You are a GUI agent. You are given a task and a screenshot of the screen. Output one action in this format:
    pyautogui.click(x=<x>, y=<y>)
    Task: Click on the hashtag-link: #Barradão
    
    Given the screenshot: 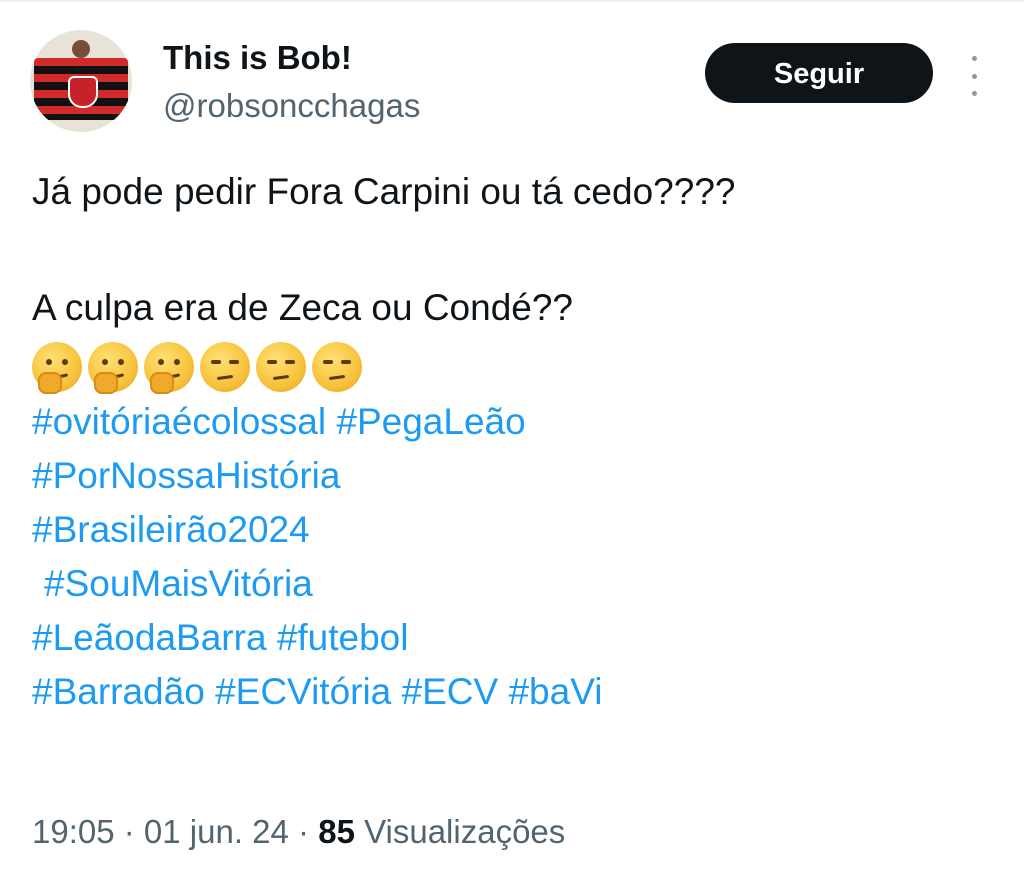 What is the action you would take?
    pyautogui.click(x=118, y=691)
    